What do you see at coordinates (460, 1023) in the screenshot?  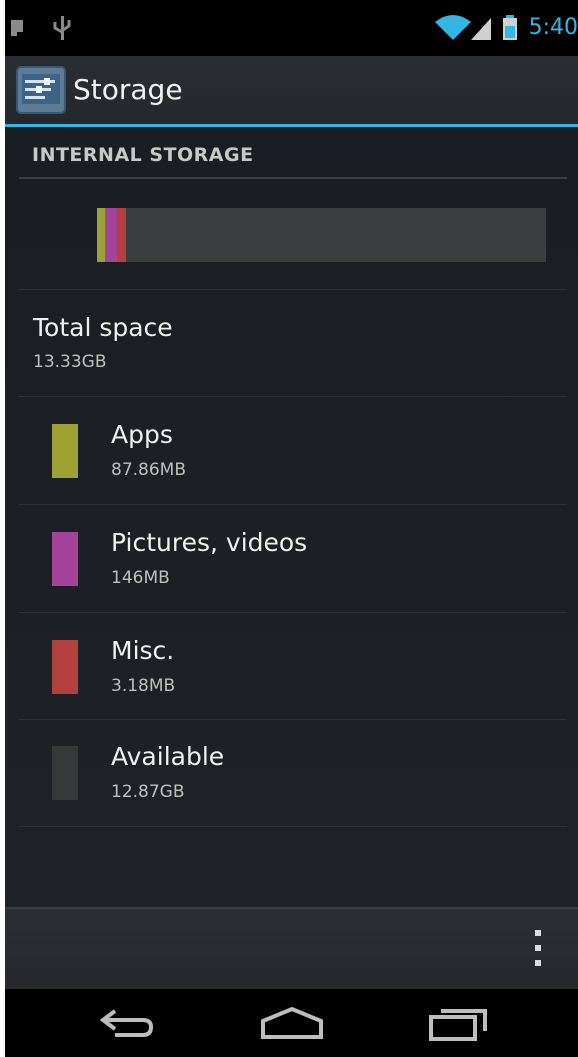 I see `recent-apps-icon` at bounding box center [460, 1023].